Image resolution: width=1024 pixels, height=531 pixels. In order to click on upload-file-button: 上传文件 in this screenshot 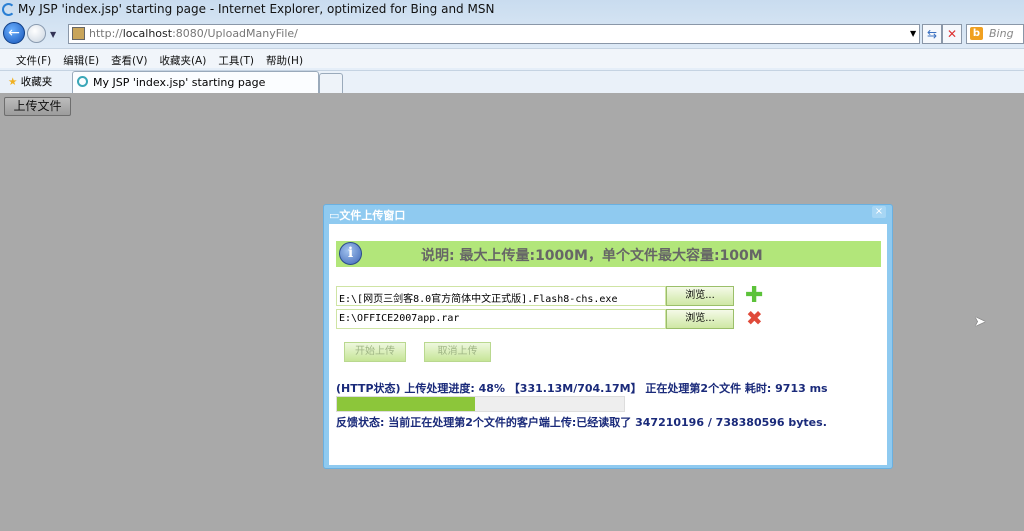, I will do `click(37, 106)`.